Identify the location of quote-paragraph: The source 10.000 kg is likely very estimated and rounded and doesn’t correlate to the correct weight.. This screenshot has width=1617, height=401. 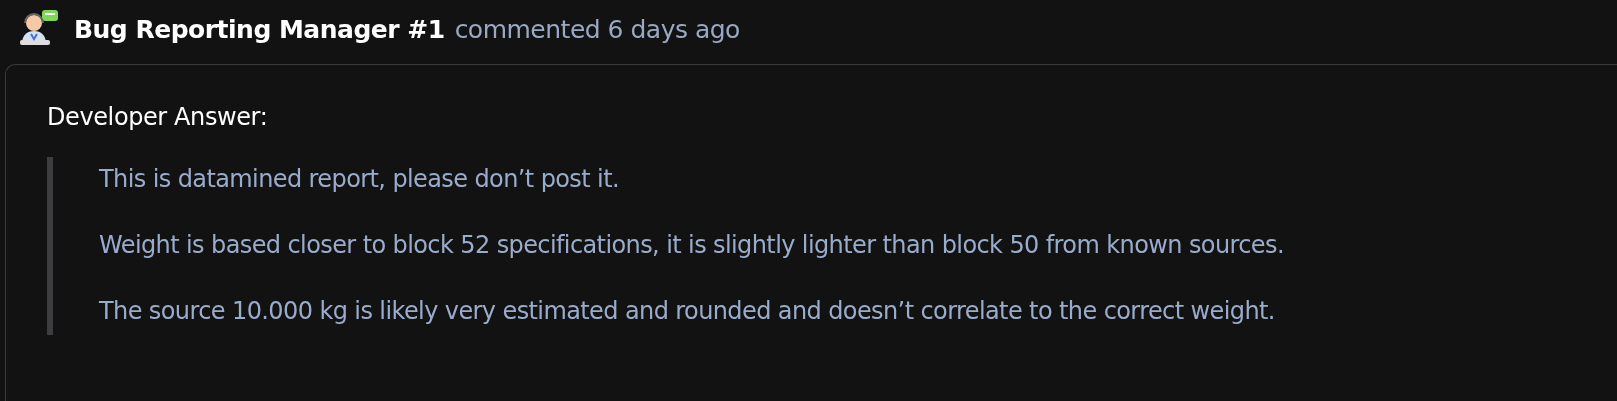
(687, 311).